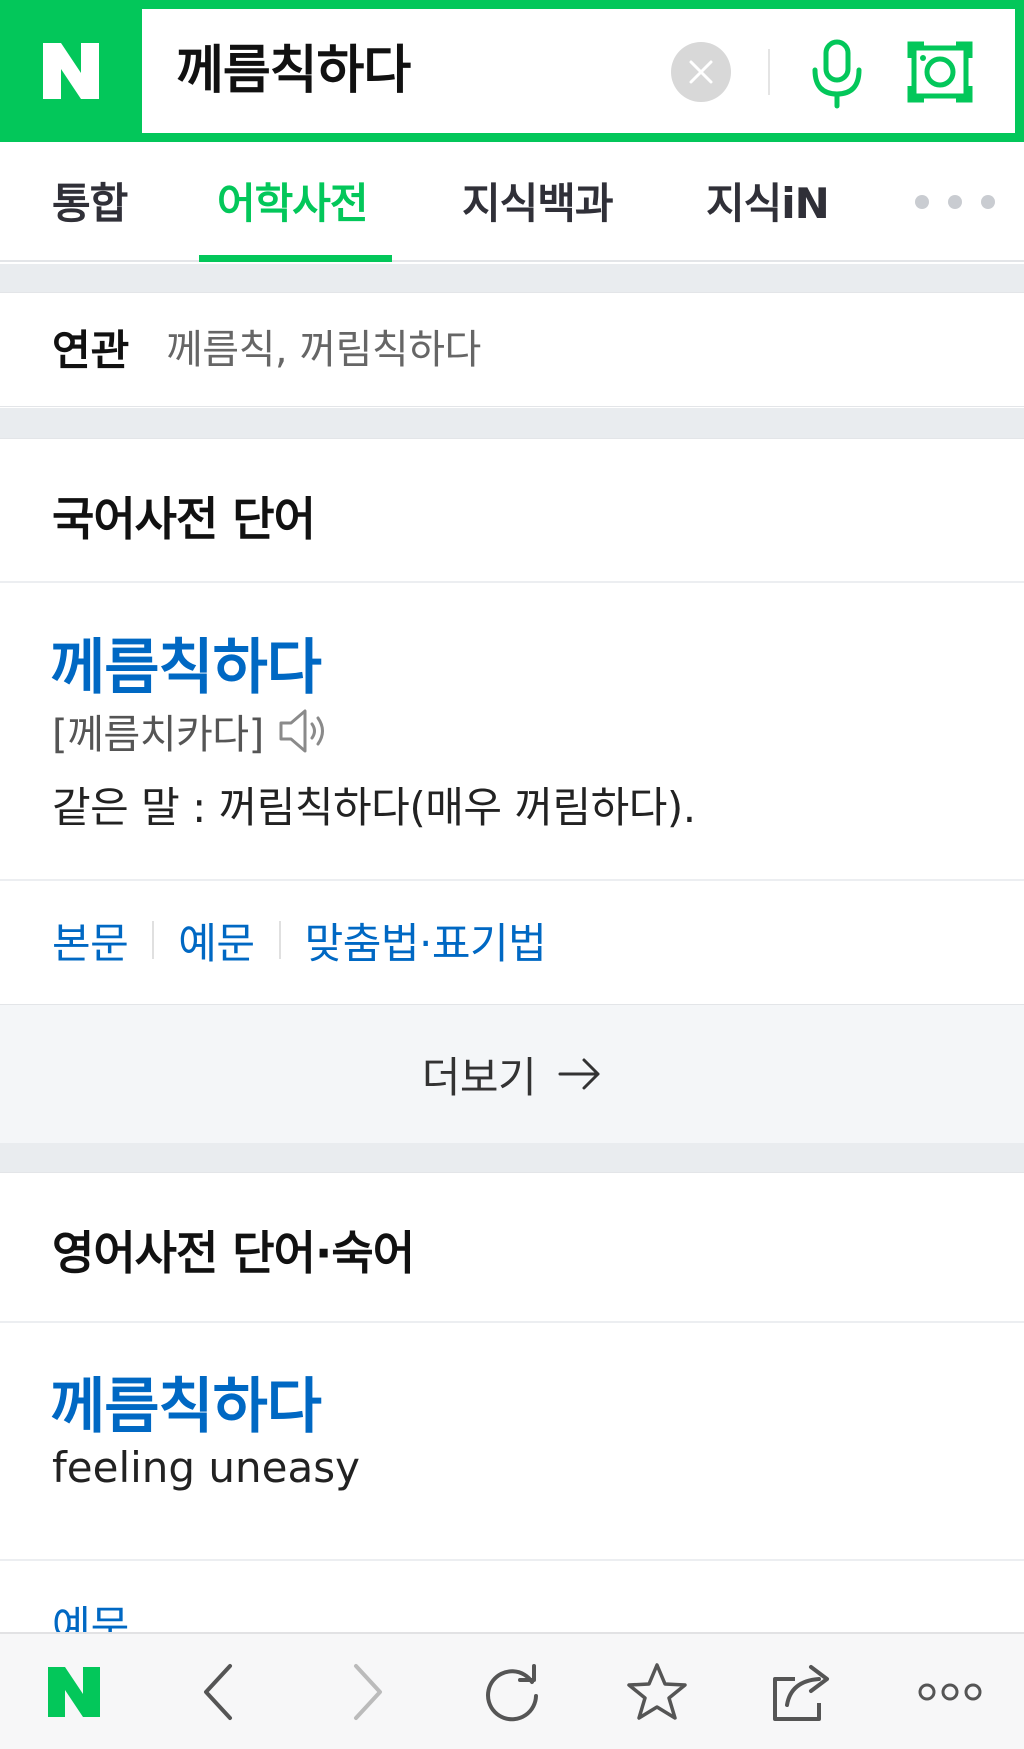 Image resolution: width=1024 pixels, height=1749 pixels. I want to click on search-tabs: 통합 어학사전 지식백과 지식iN, so click(512, 202).